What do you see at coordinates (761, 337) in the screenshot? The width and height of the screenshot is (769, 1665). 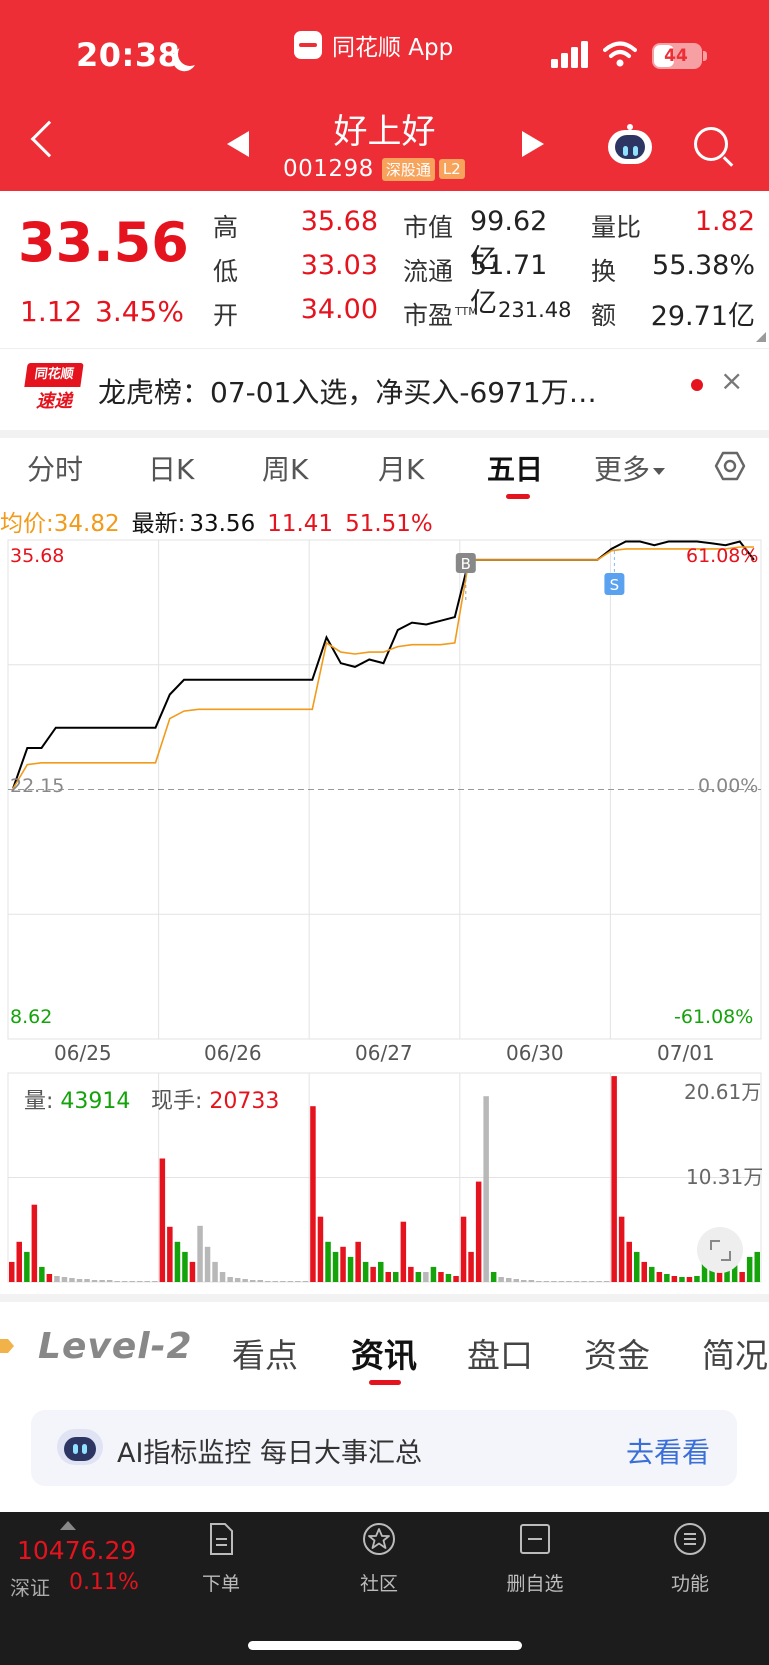 I see `expand-corner-icon` at bounding box center [761, 337].